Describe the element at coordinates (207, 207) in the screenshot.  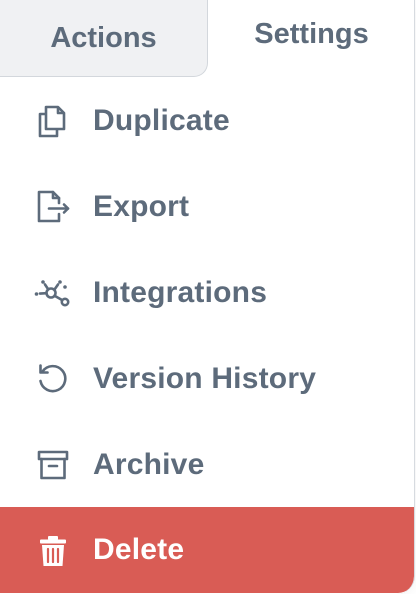
I see `menu-item-export: Export` at that location.